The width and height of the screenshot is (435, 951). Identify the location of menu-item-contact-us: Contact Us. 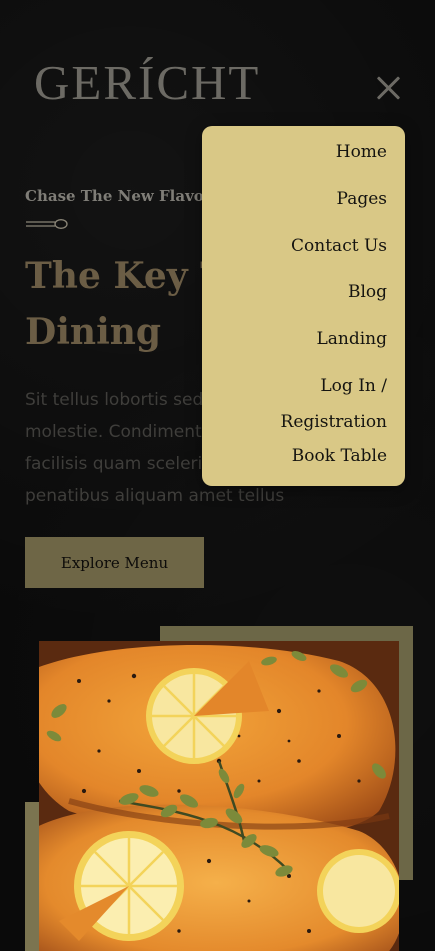
(339, 246).